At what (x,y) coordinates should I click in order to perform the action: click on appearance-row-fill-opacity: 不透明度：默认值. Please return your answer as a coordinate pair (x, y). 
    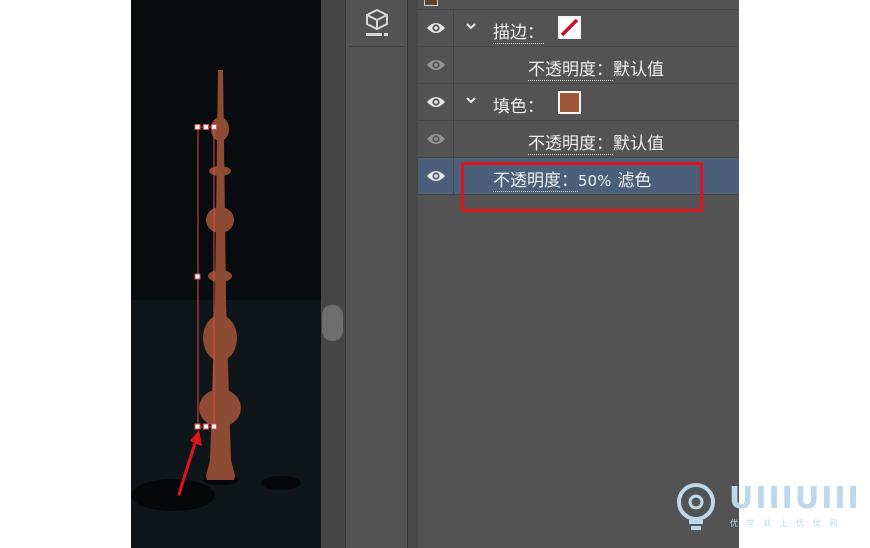
    Looking at the image, I should click on (578, 139).